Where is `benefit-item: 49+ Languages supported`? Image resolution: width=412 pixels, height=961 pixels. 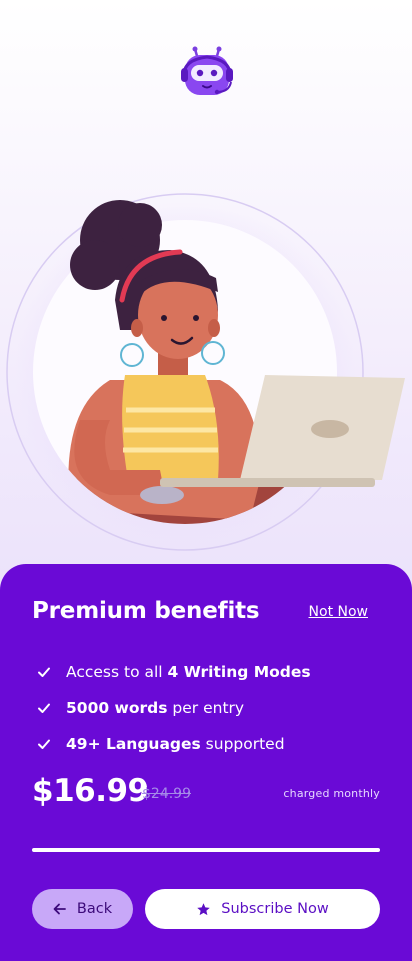
benefit-item: 49+ Languages supported is located at coordinates (173, 744).